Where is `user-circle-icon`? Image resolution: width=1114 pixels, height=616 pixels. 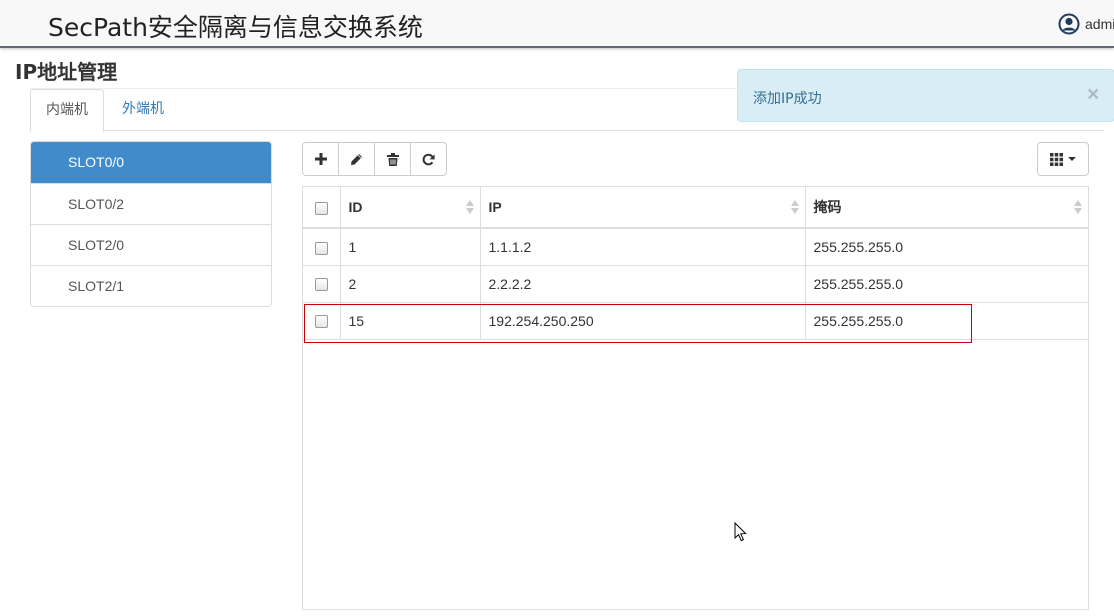 user-circle-icon is located at coordinates (1069, 24).